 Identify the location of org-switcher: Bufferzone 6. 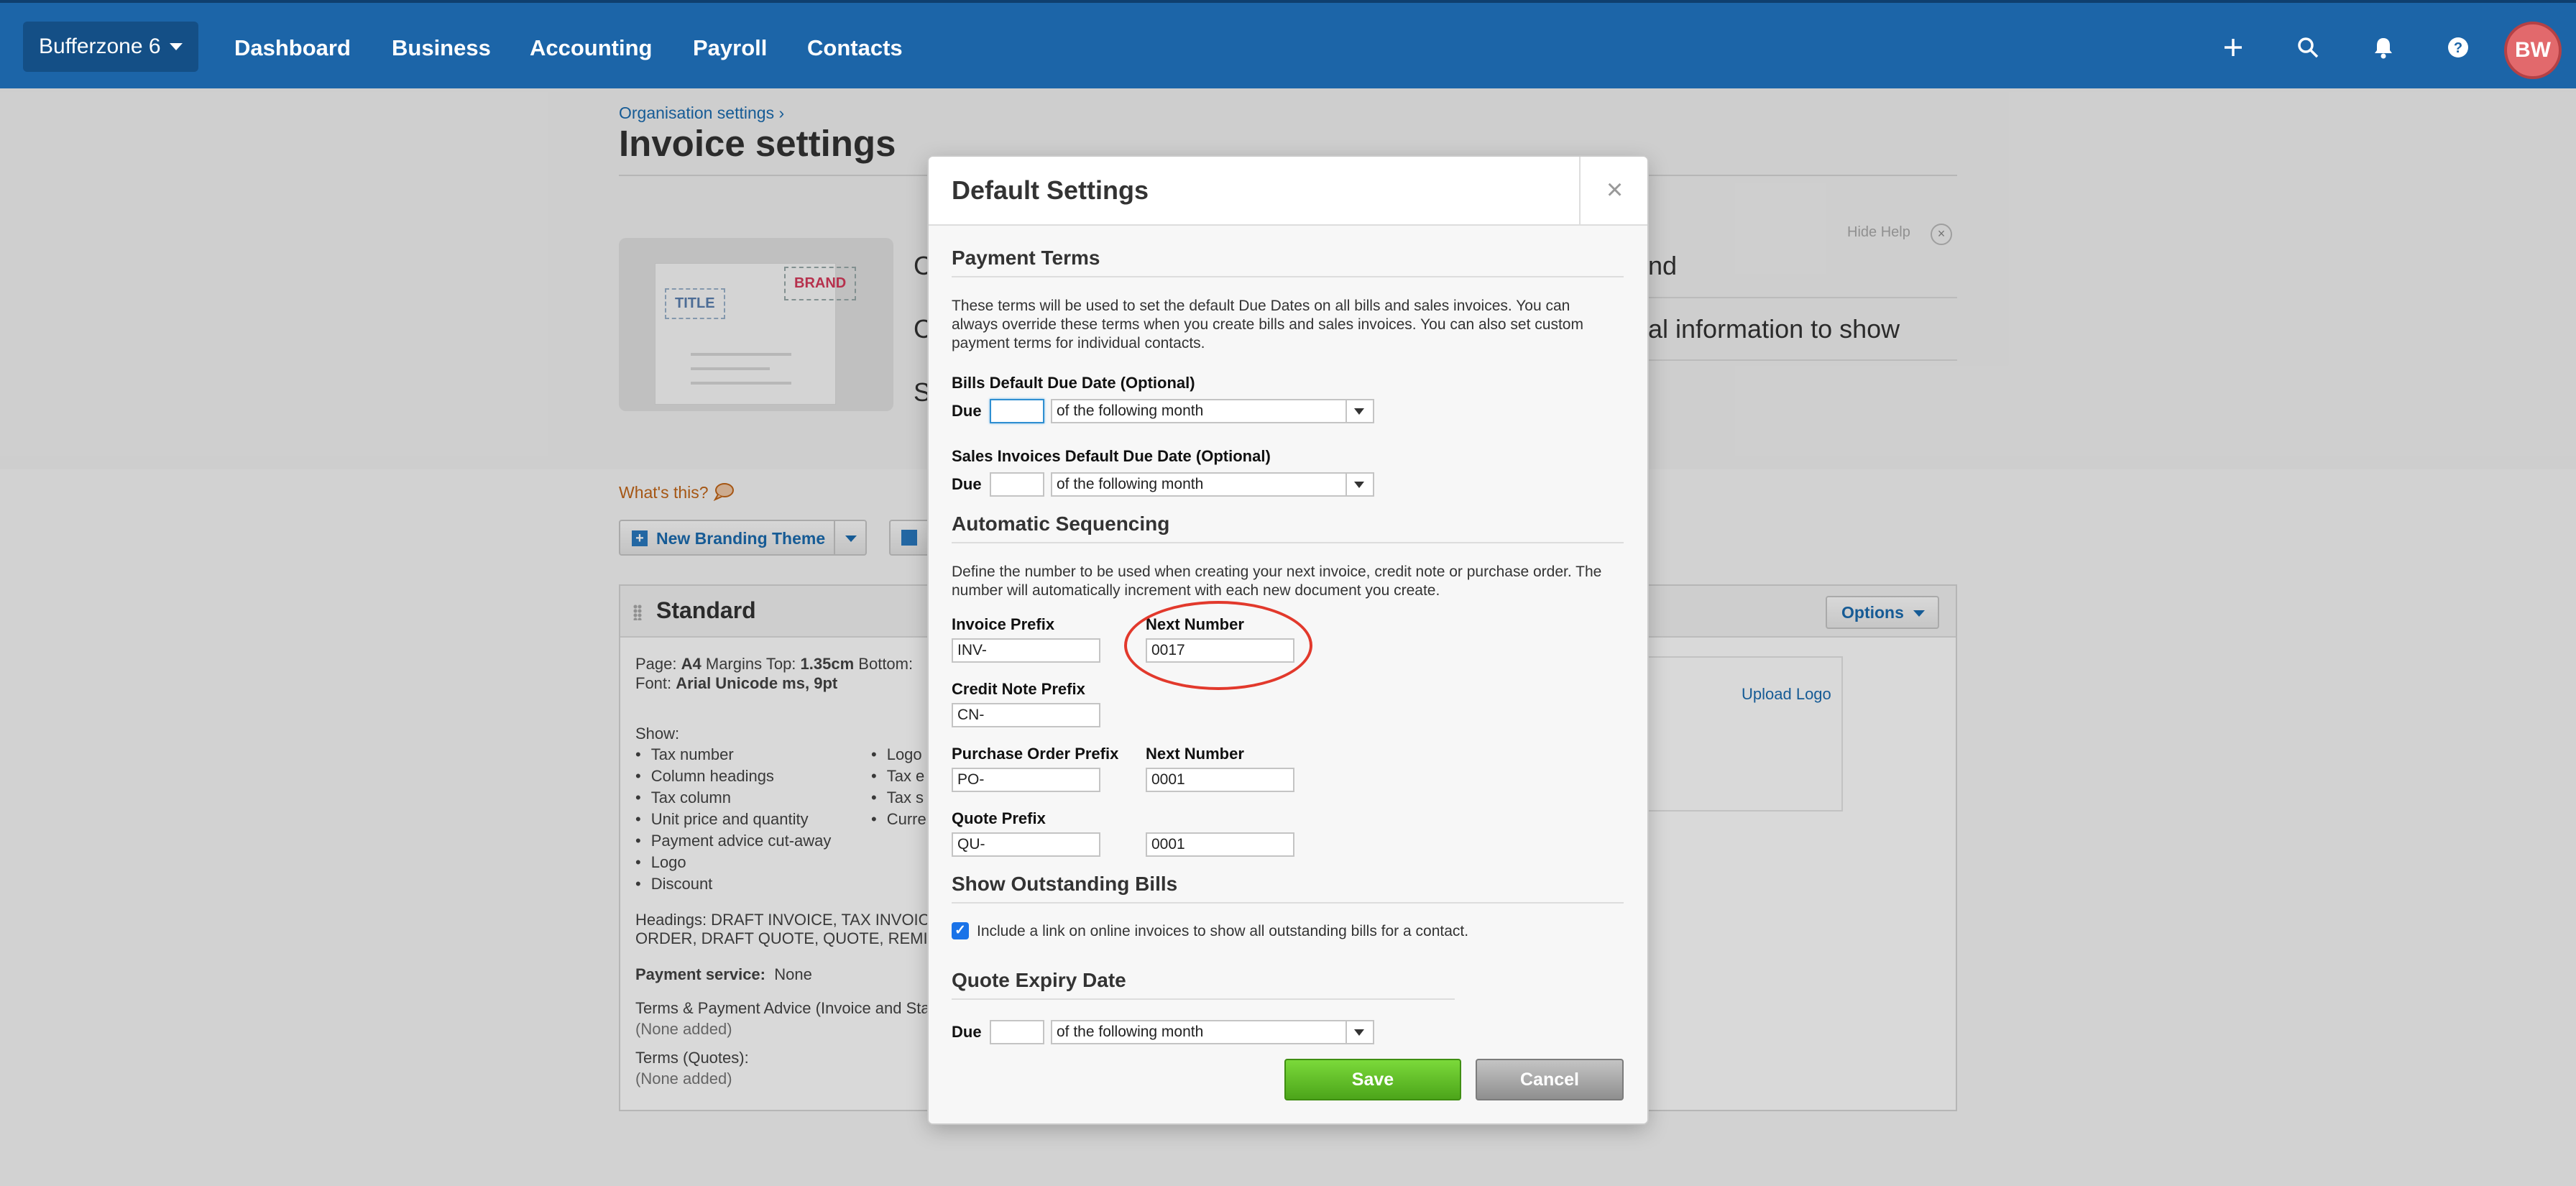
(110, 47).